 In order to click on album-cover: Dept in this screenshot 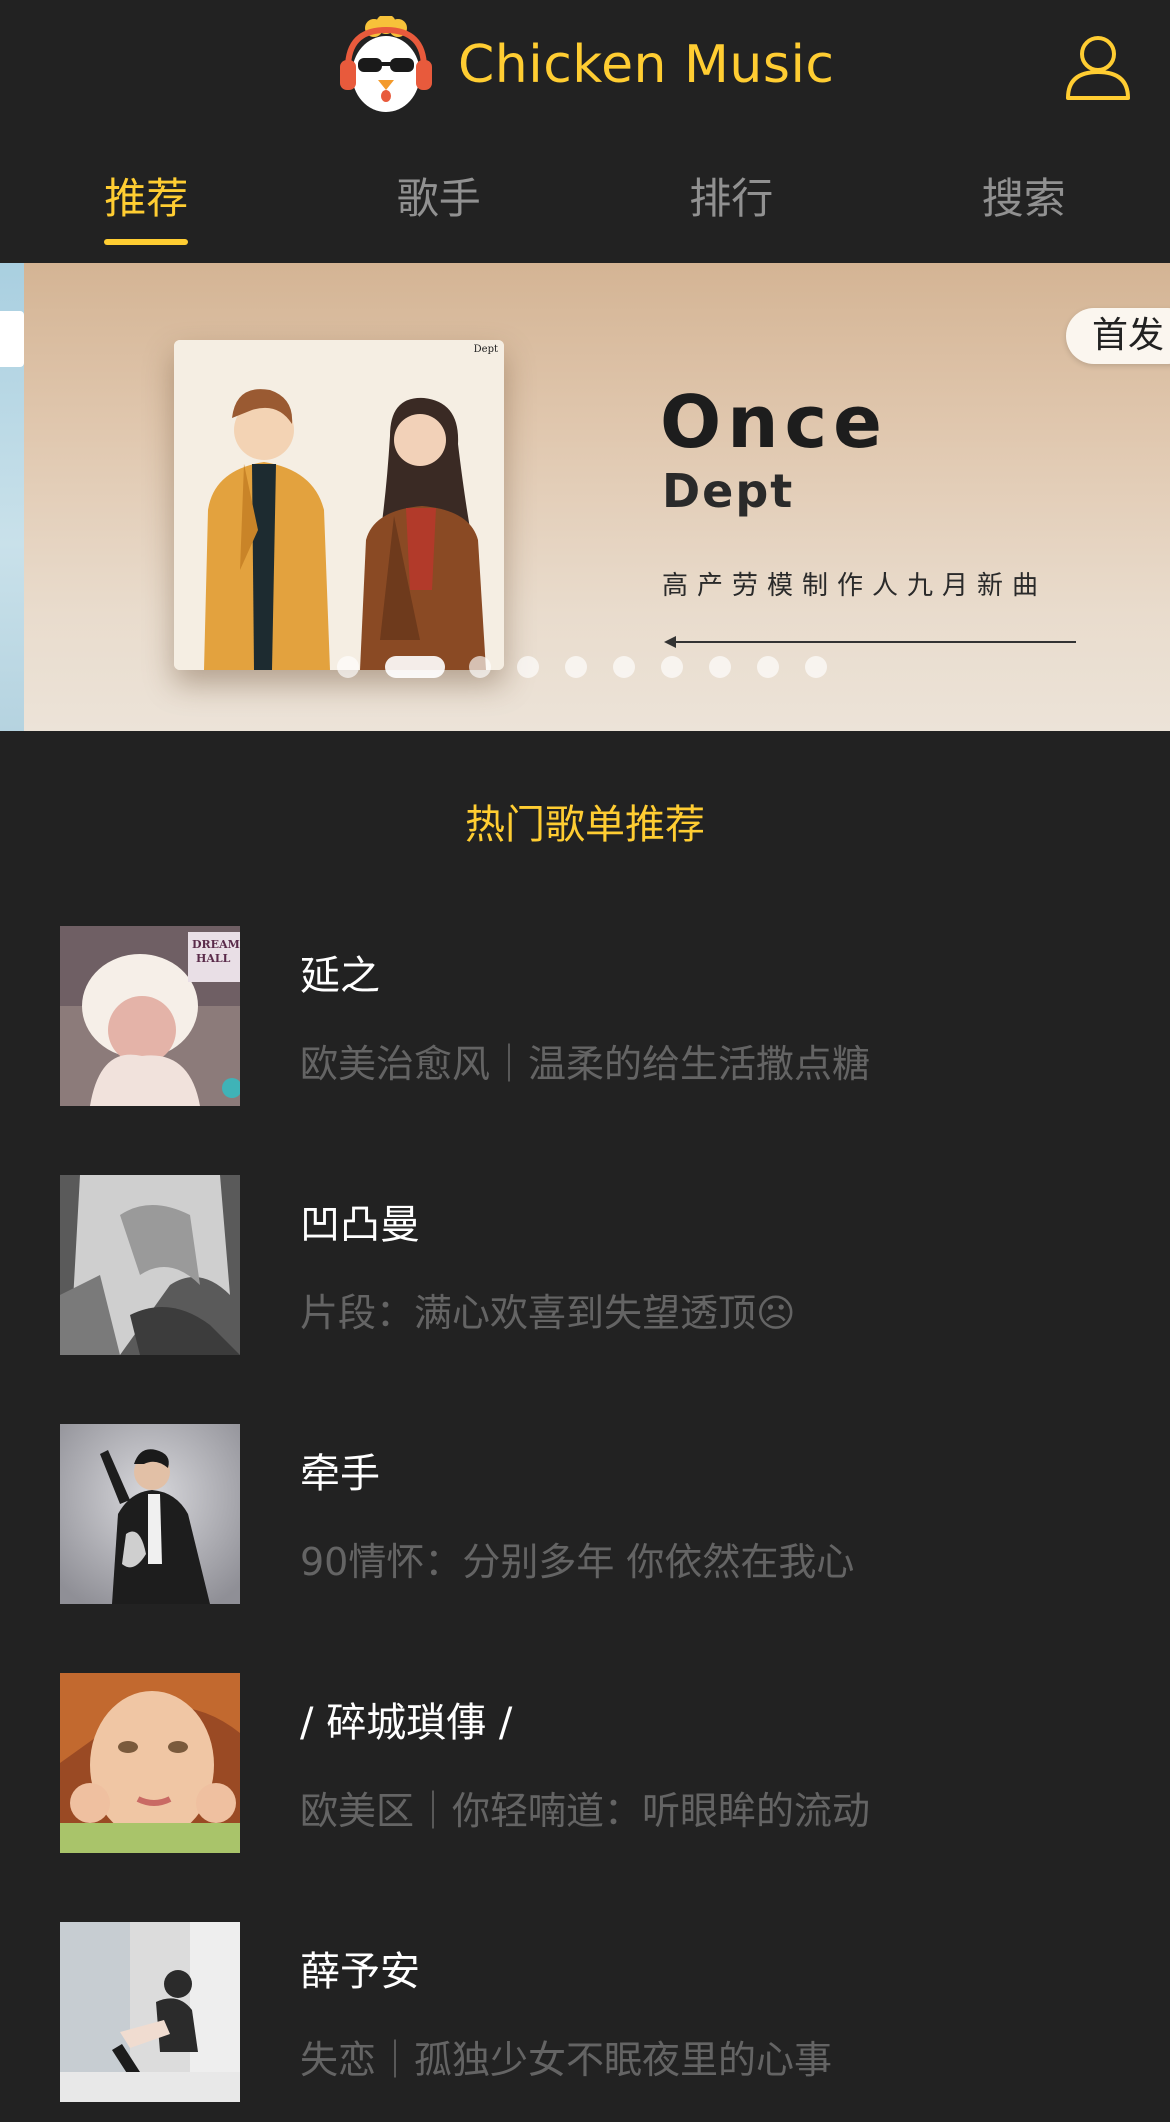, I will do `click(339, 505)`.